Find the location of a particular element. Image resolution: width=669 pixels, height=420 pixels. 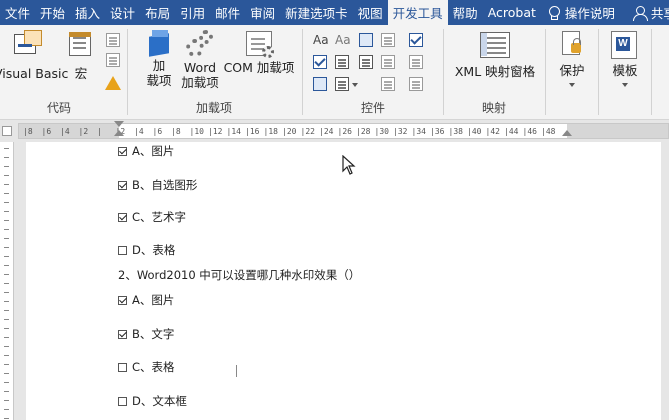

tab-references: 引用 is located at coordinates (192, 12).